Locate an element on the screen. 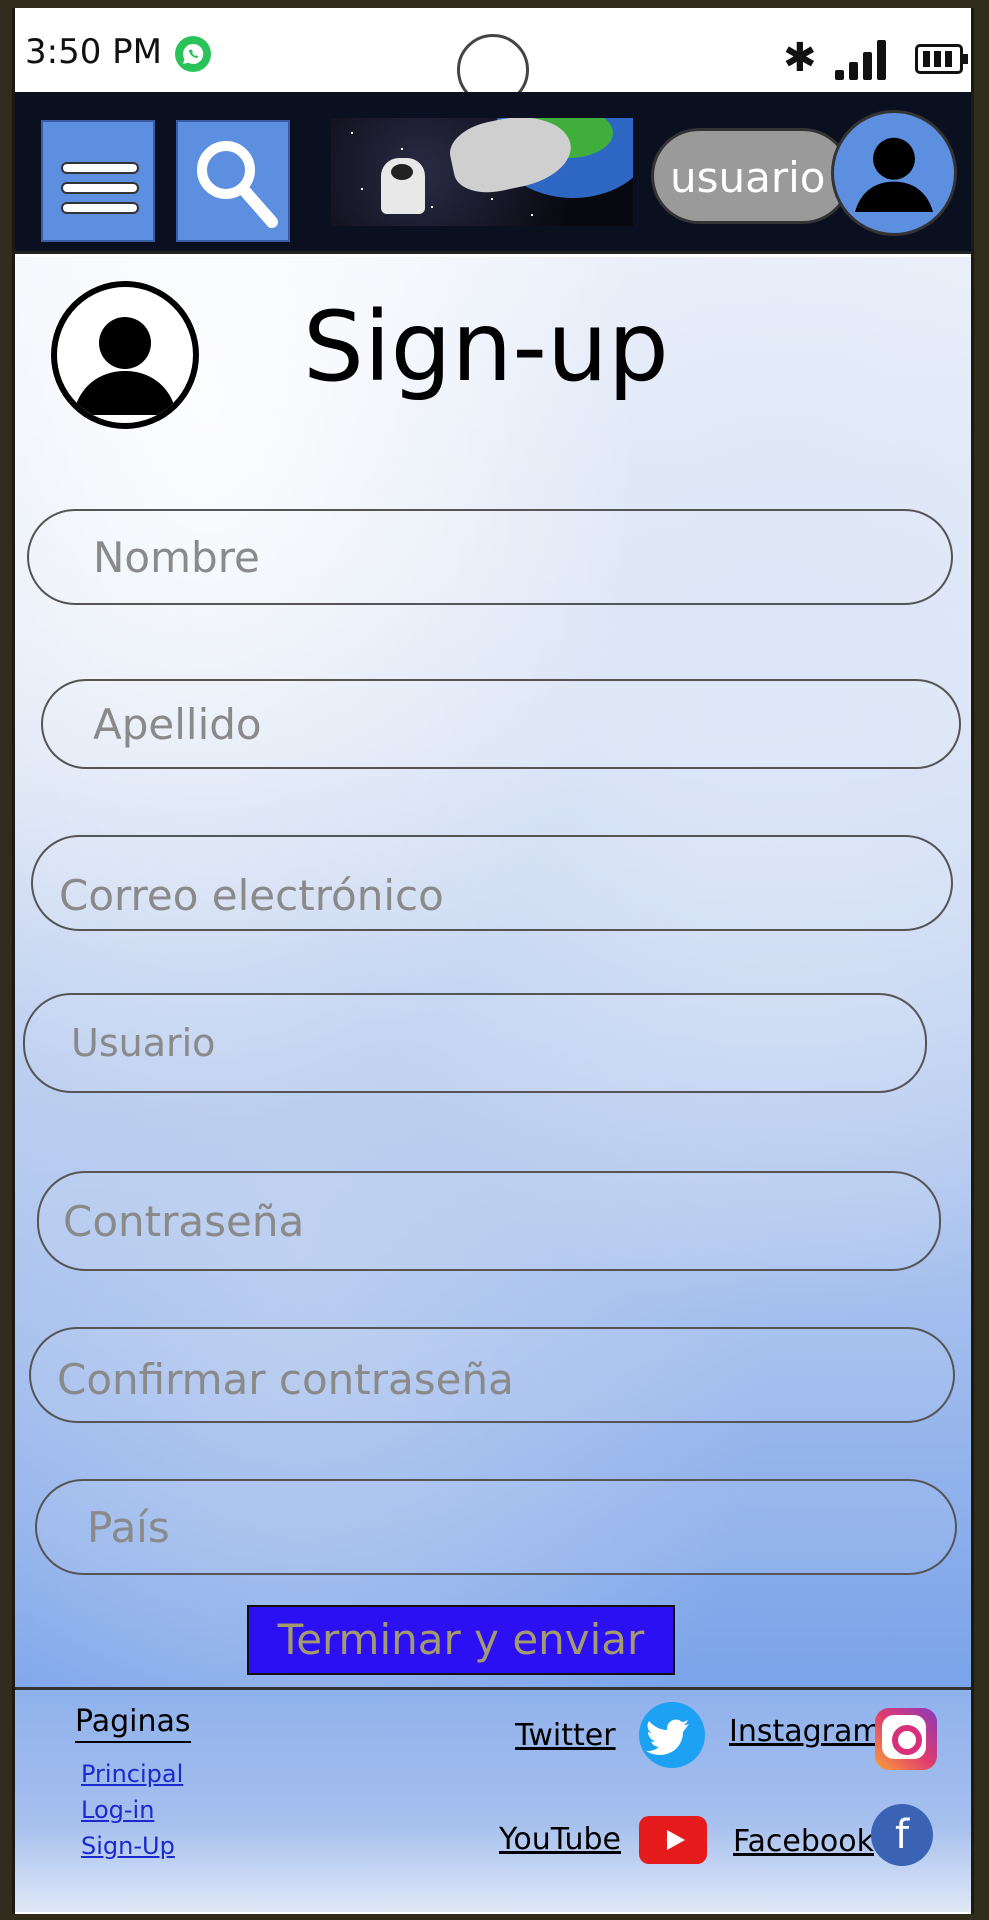  name-field is located at coordinates (490, 557).